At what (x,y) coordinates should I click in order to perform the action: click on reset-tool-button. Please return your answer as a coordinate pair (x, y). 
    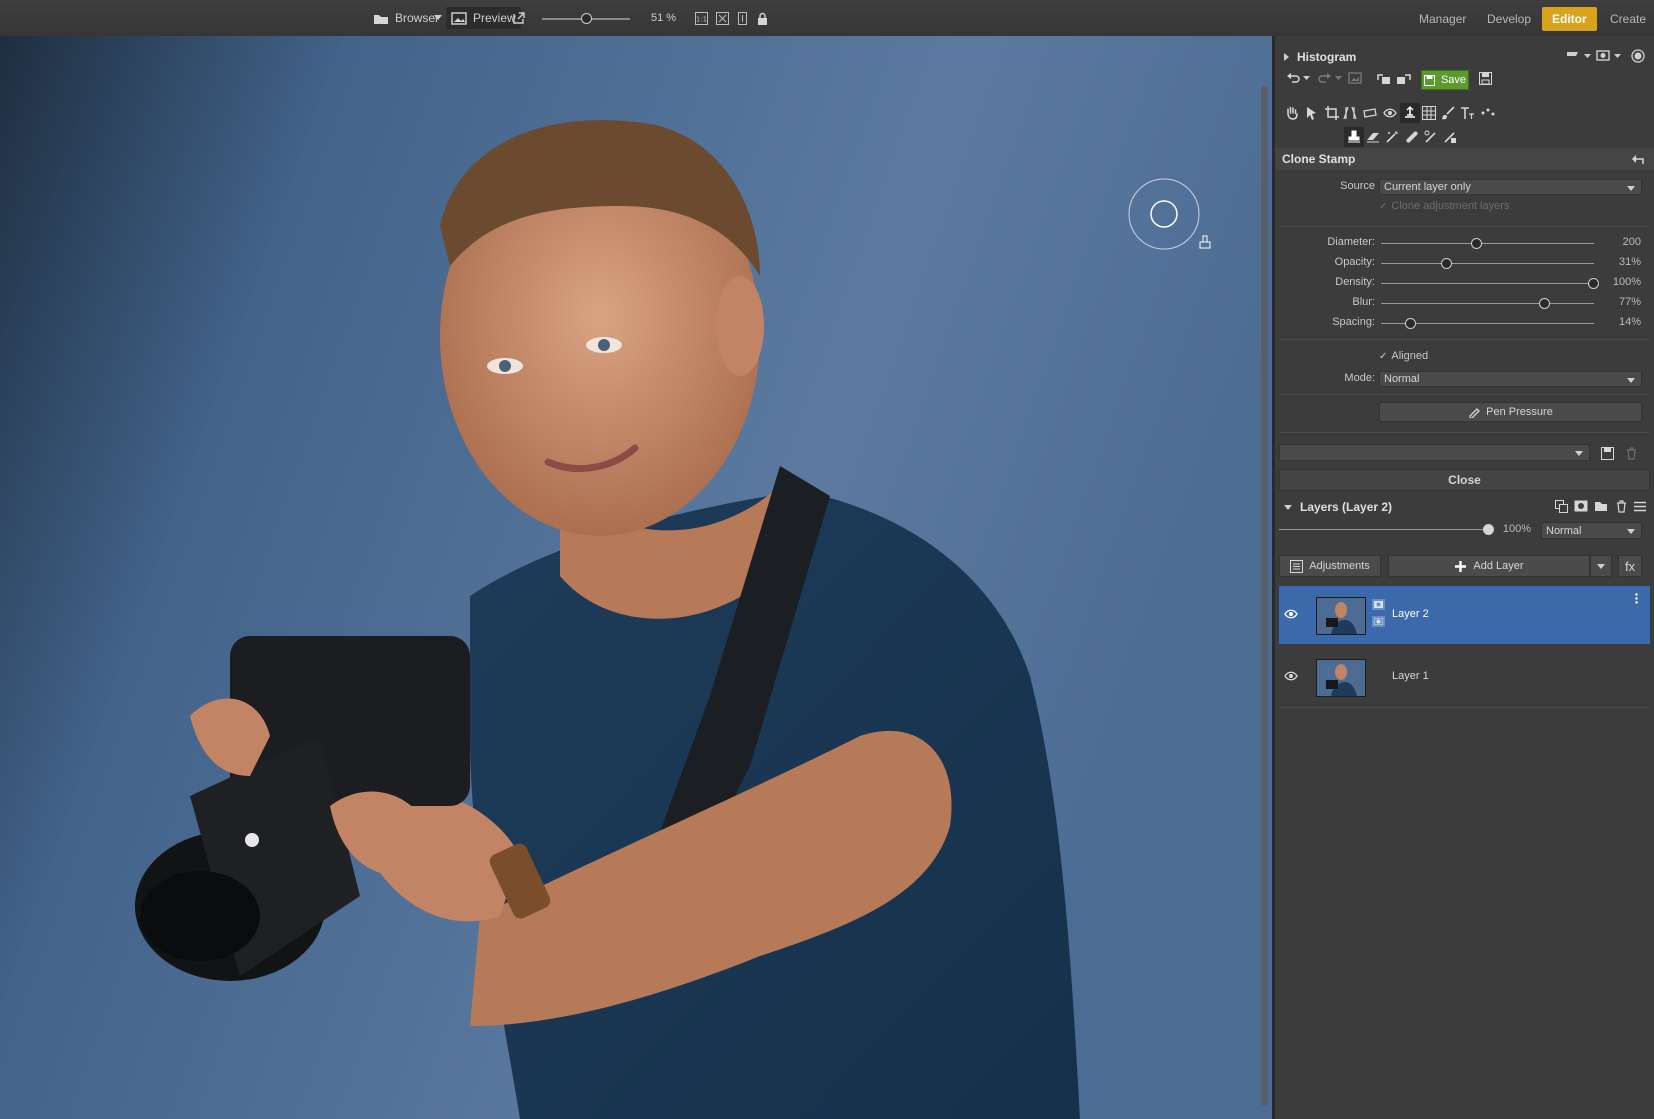
    Looking at the image, I should click on (1638, 159).